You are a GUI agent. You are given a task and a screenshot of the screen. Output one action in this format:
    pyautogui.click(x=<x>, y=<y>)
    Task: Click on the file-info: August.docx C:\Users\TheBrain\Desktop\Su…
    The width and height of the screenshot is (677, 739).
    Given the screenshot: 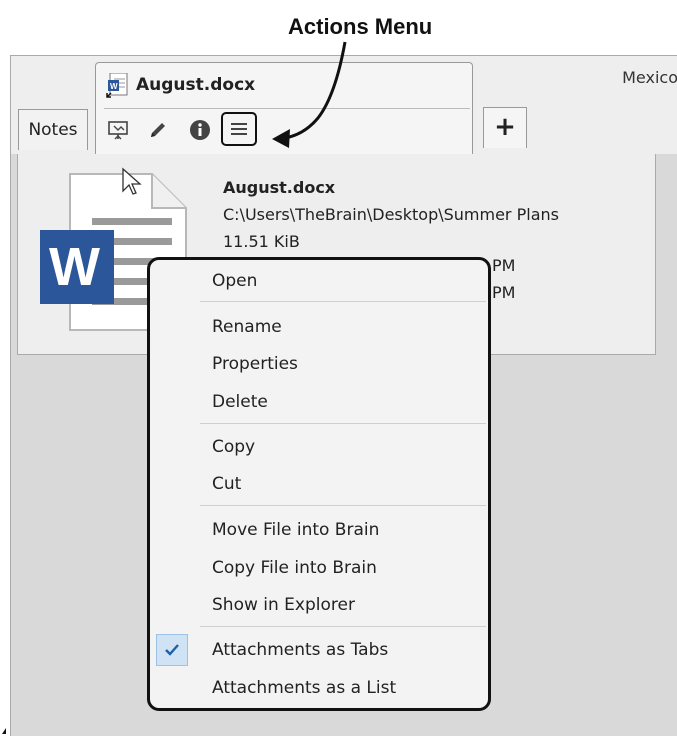 What is the action you would take?
    pyautogui.click(x=391, y=214)
    